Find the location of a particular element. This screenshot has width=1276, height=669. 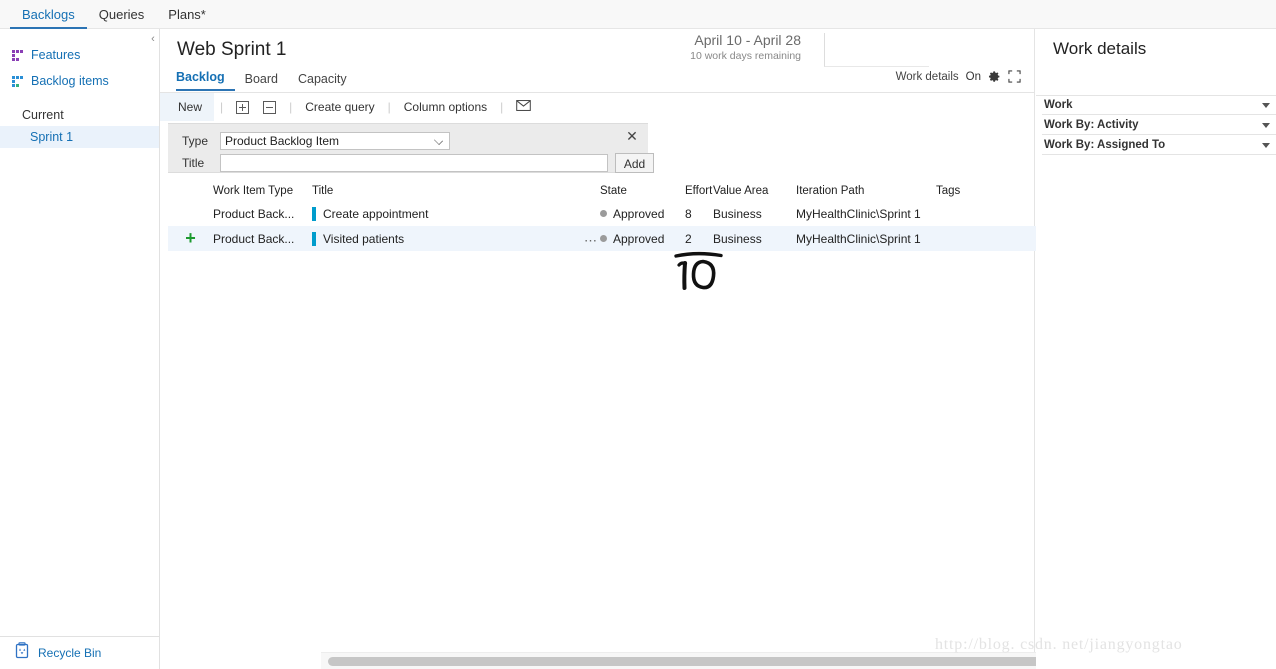

form-row-type: Type Product Backlog Item is located at coordinates (316, 141).